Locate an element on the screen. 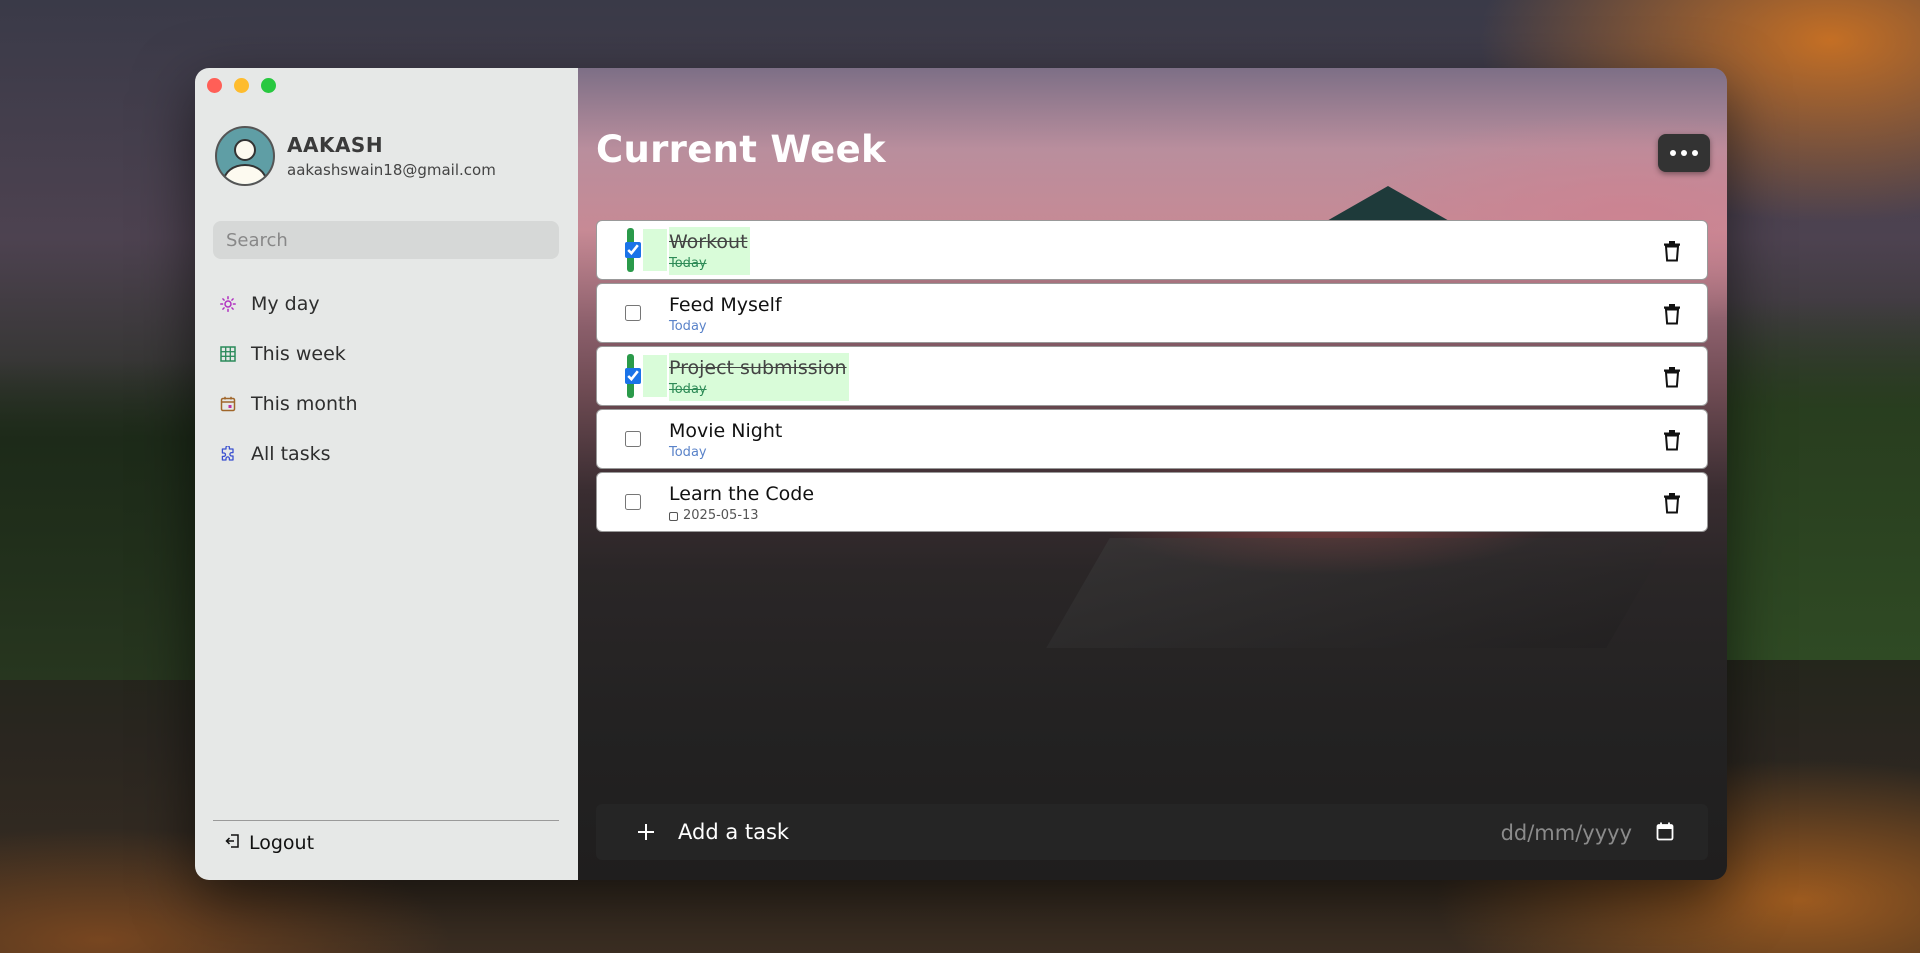 This screenshot has height=953, width=1920. sidebar-item-this-week: This week is located at coordinates (288, 354).